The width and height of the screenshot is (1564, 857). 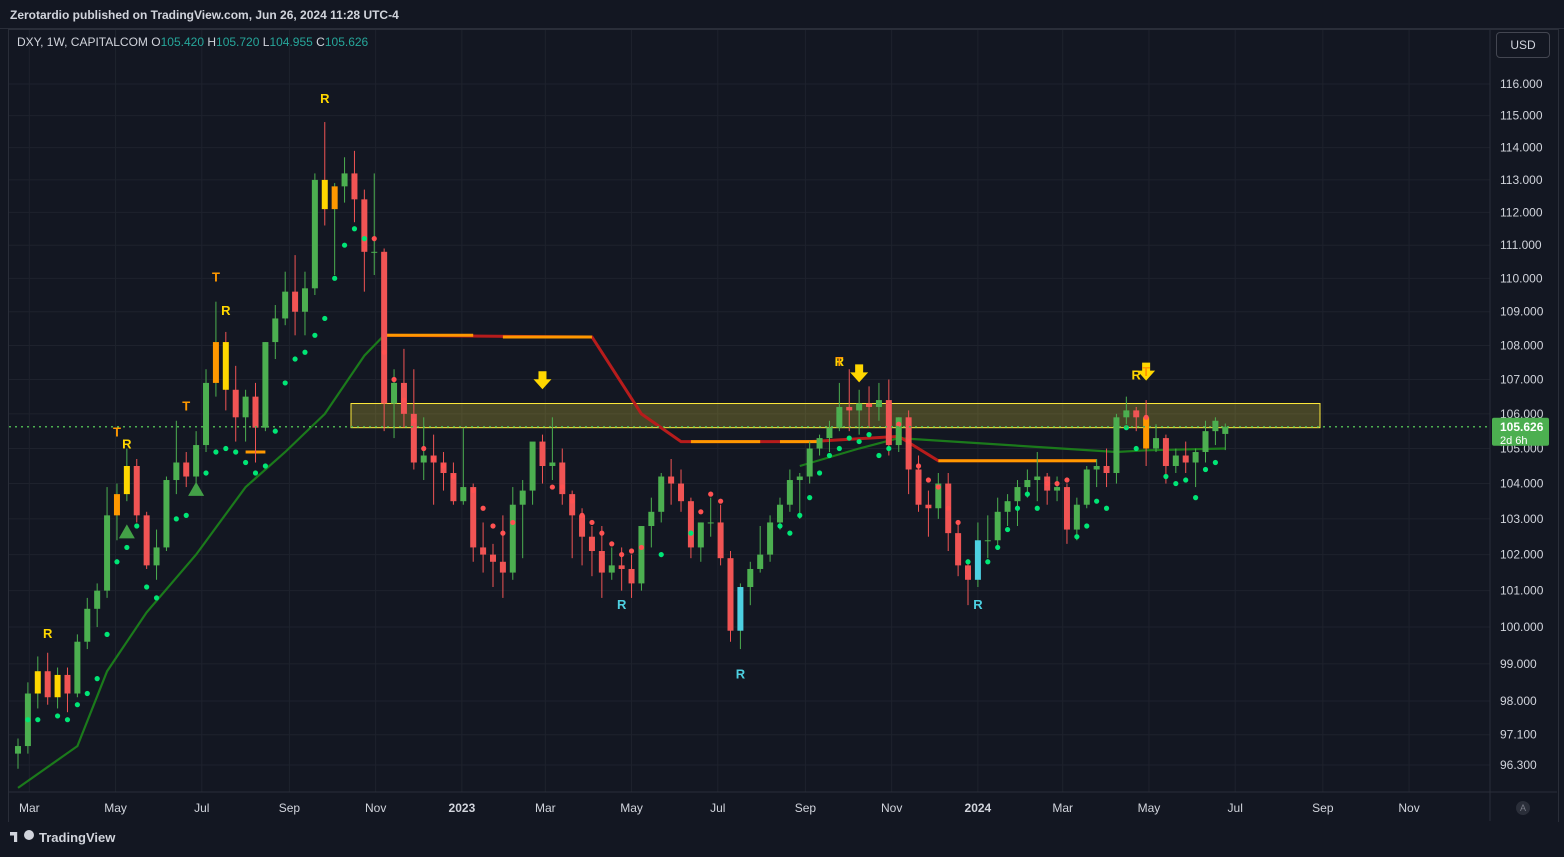 What do you see at coordinates (291, 42) in the screenshot?
I see `low-value: 104.955` at bounding box center [291, 42].